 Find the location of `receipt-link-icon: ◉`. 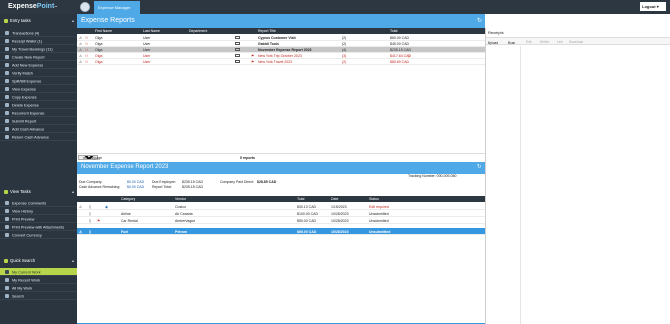

receipt-link-icon: ◉ is located at coordinates (107, 206).